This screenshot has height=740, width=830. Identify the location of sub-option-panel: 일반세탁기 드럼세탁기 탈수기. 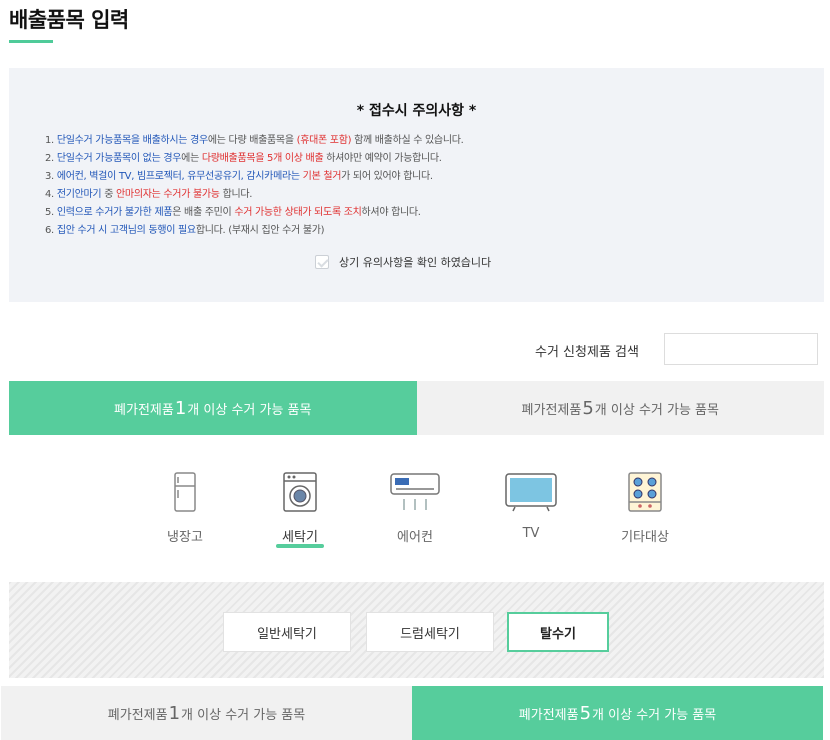
(416, 630).